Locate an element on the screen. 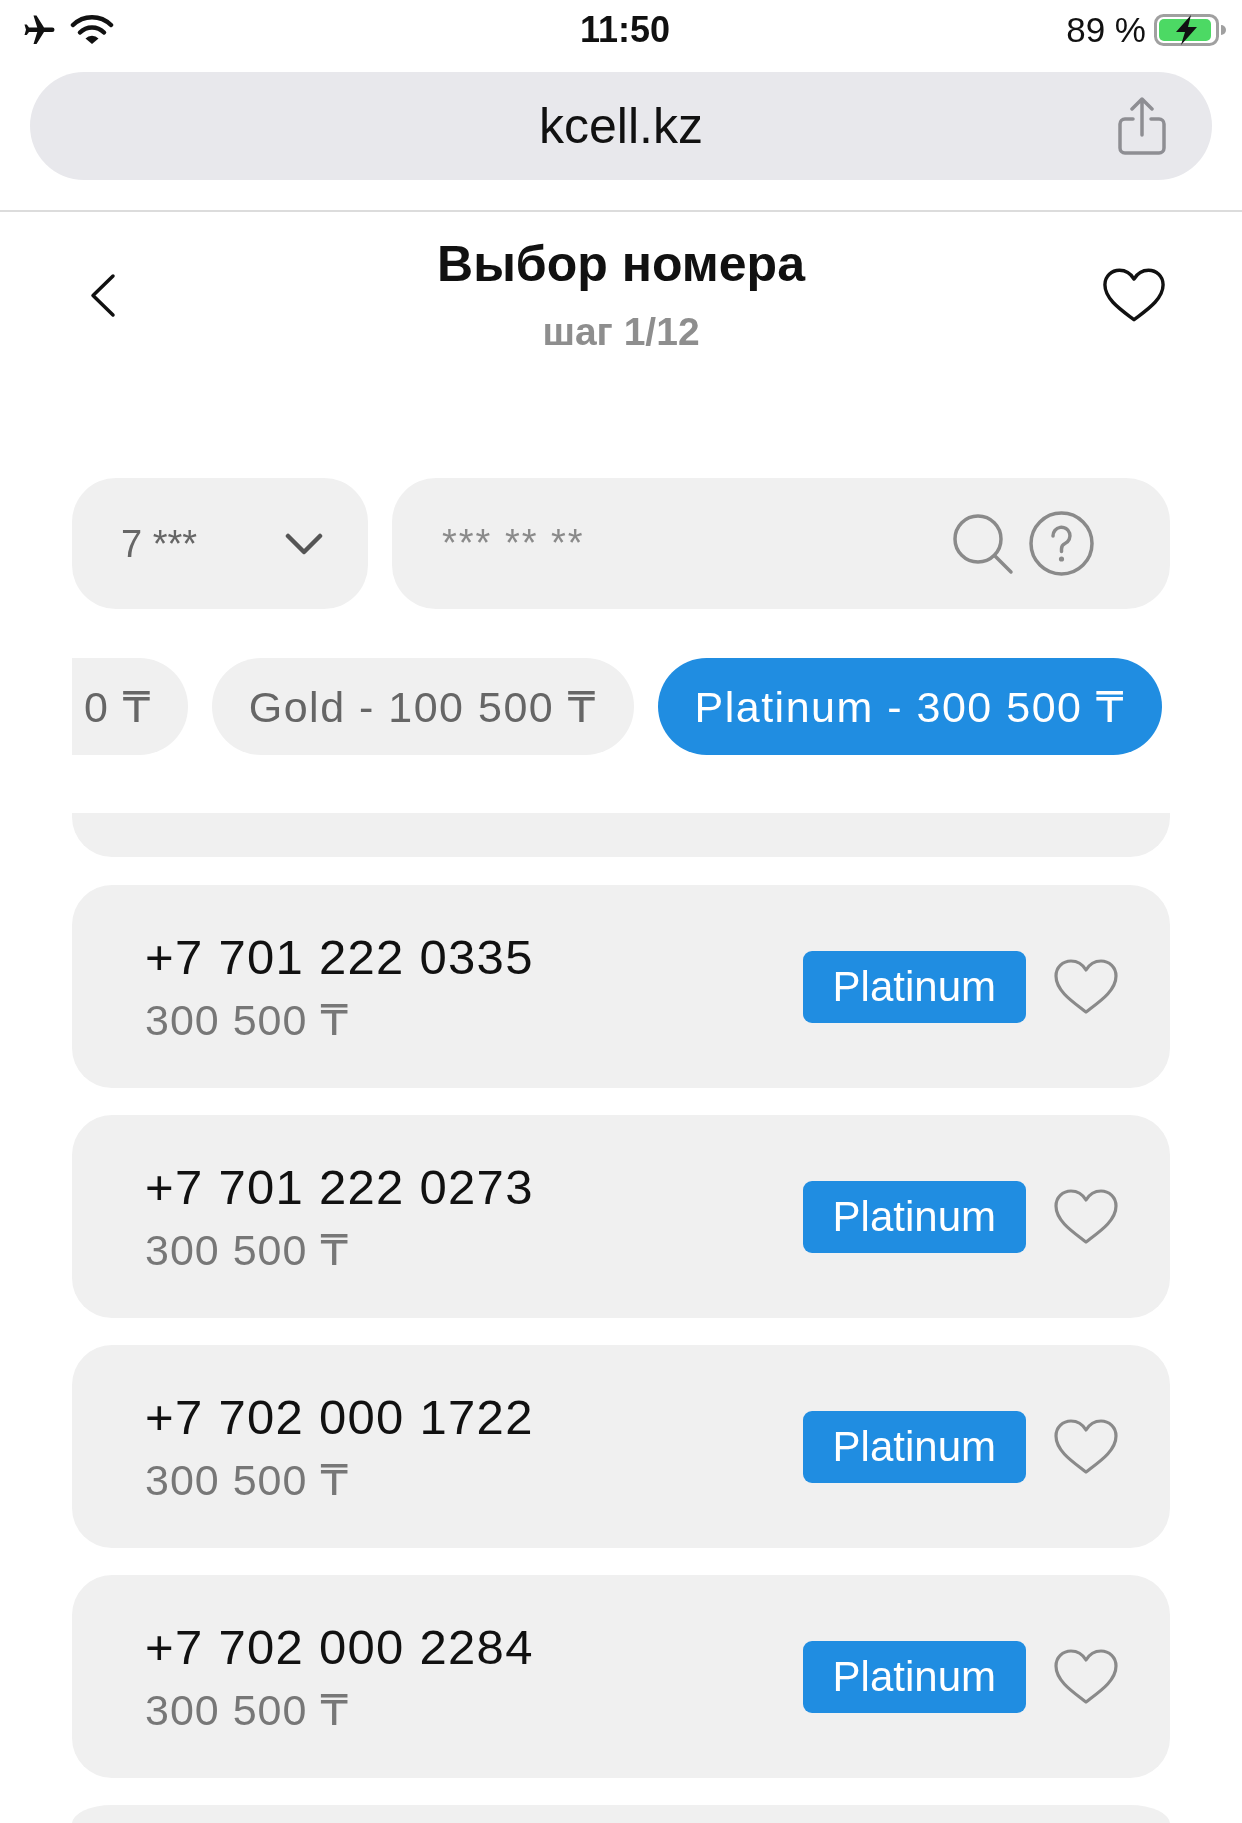 This screenshot has width=1242, height=1823. wifi-icon is located at coordinates (92, 30).